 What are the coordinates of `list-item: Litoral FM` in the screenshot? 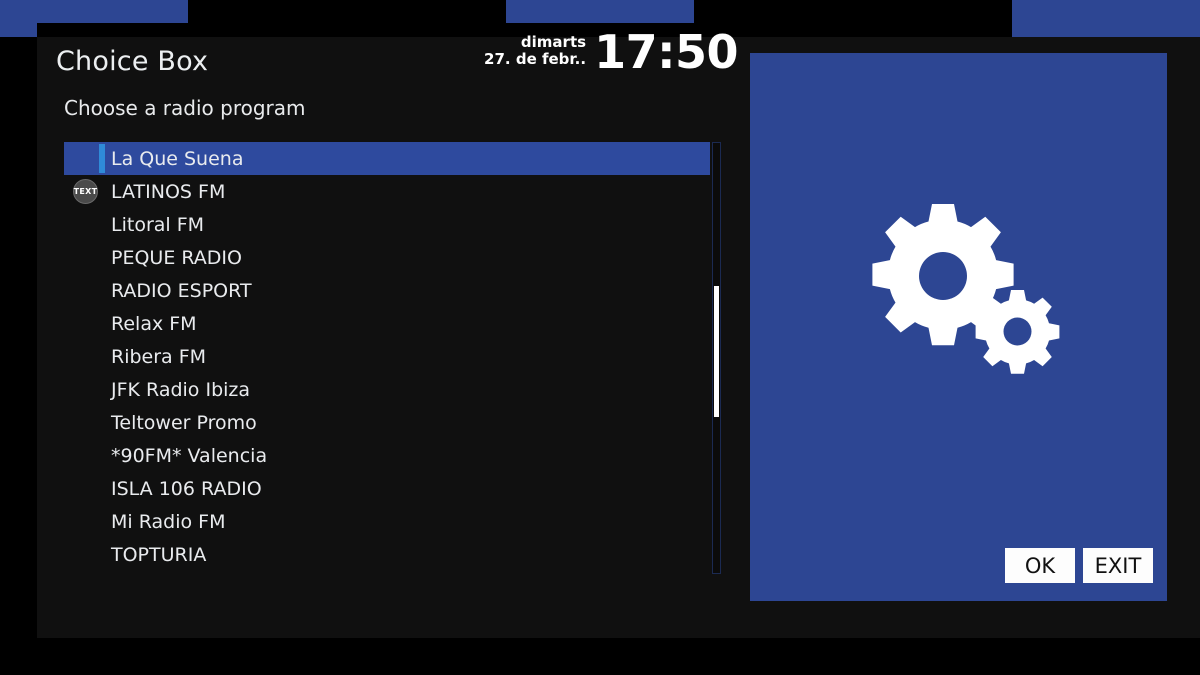 It's located at (387, 224).